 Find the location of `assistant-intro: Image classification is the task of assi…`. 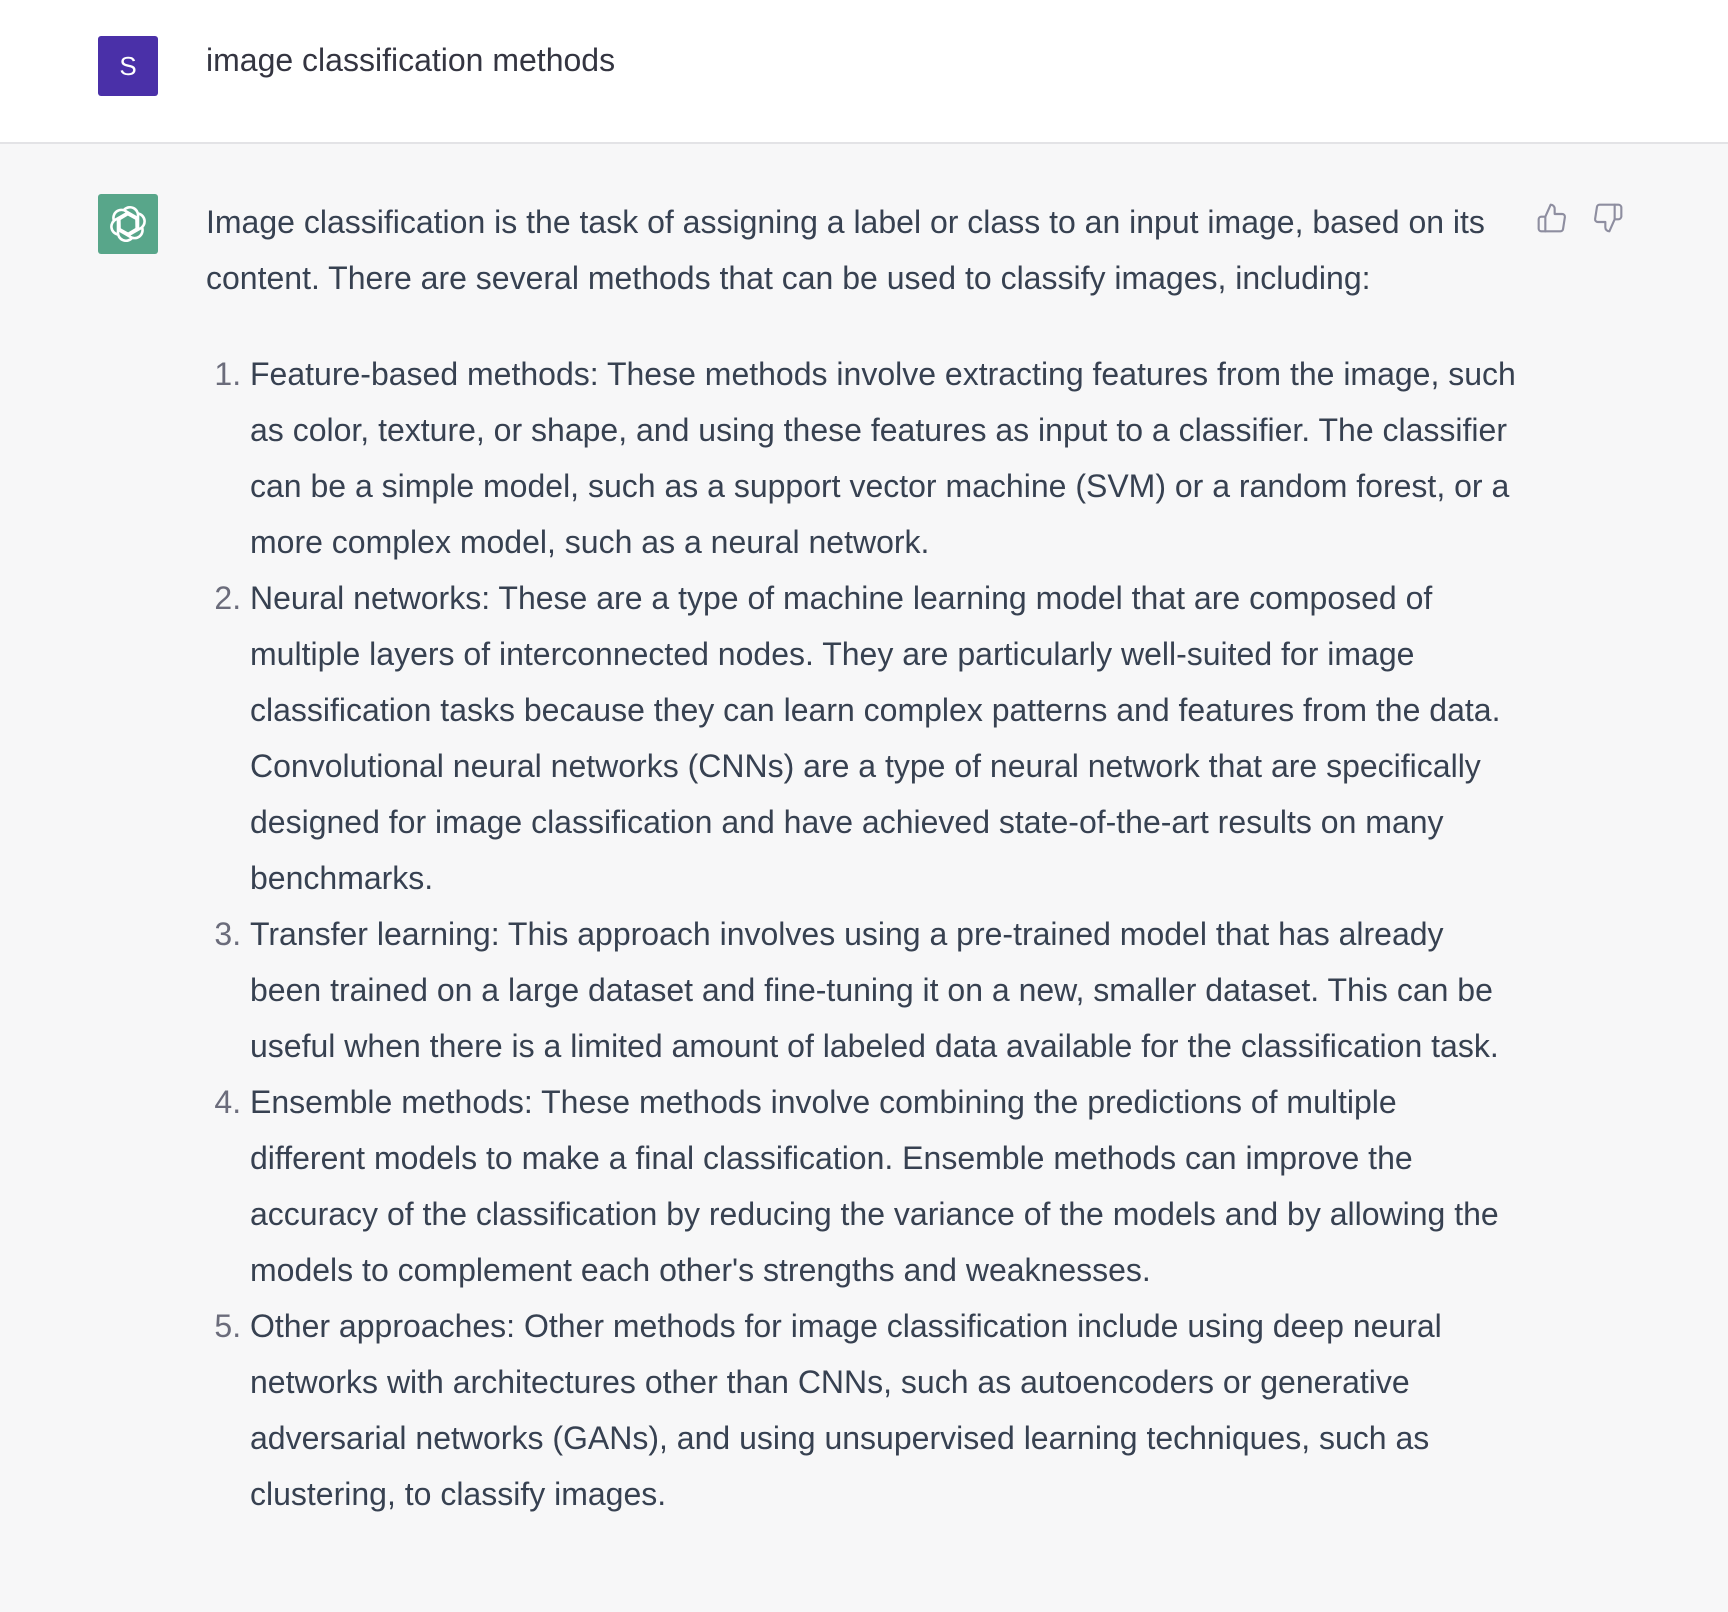

assistant-intro: Image classification is the task of assi… is located at coordinates (845, 250).